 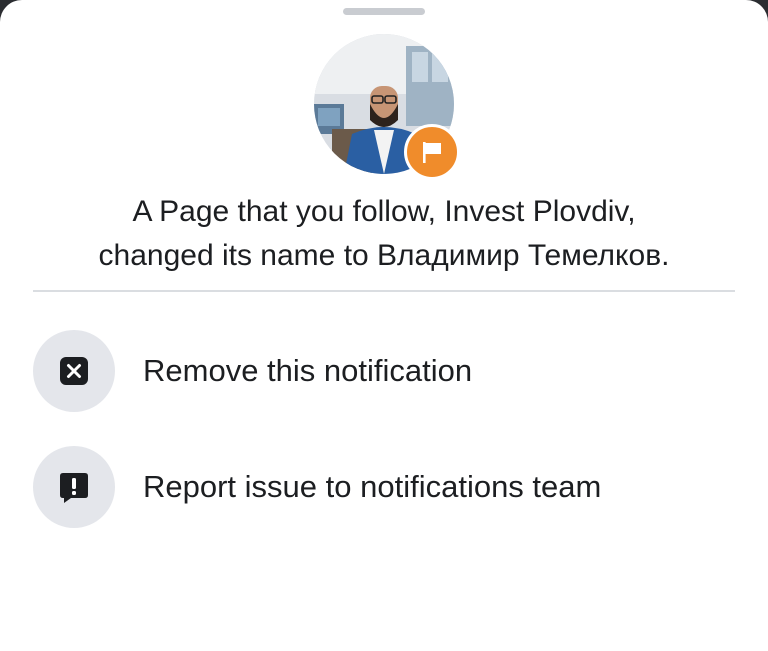 I want to click on message-line-1: A Page that you follow, Invest Plovdiv,, so click(x=384, y=211).